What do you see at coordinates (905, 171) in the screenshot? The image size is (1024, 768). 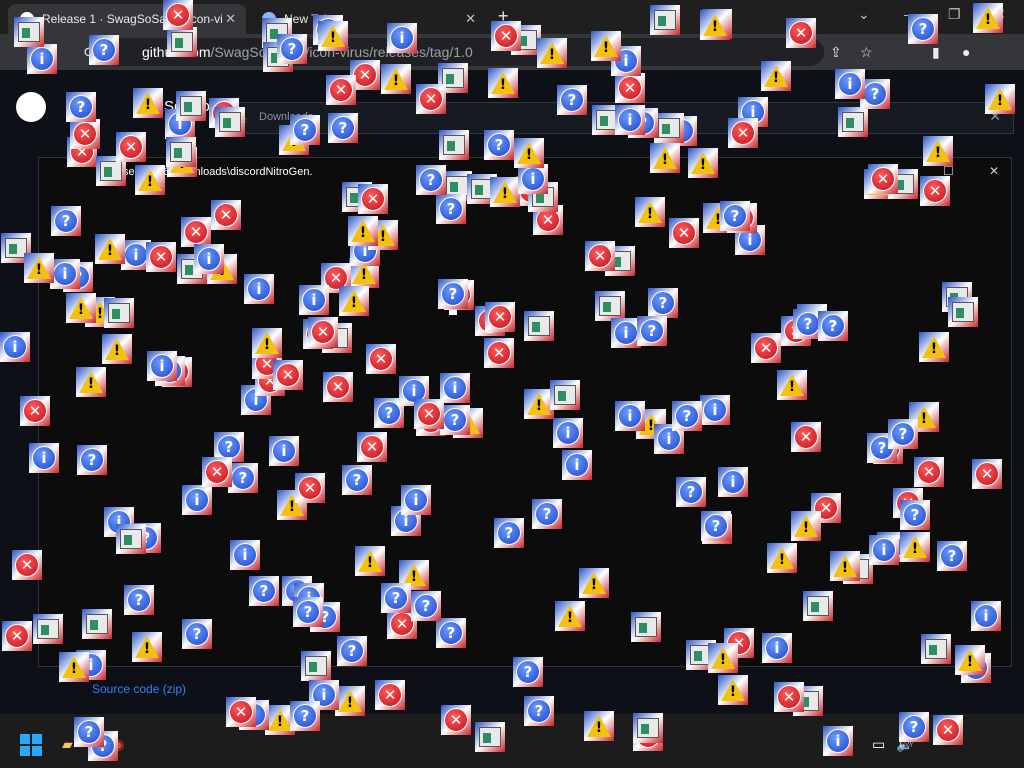 I see `console-minimize-button: —` at bounding box center [905, 171].